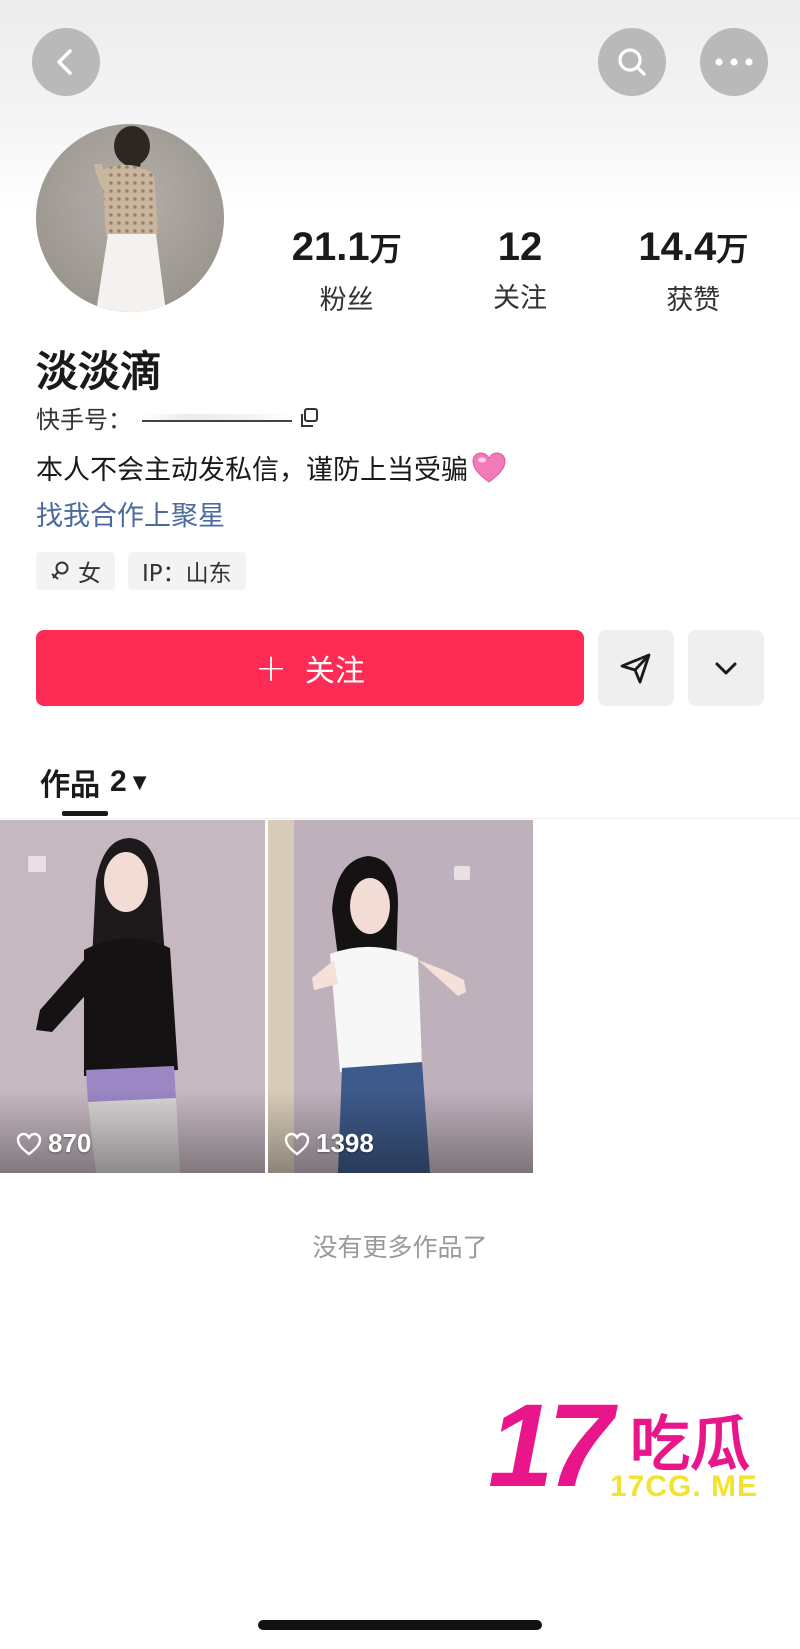  I want to click on following-count: 12, so click(520, 247).